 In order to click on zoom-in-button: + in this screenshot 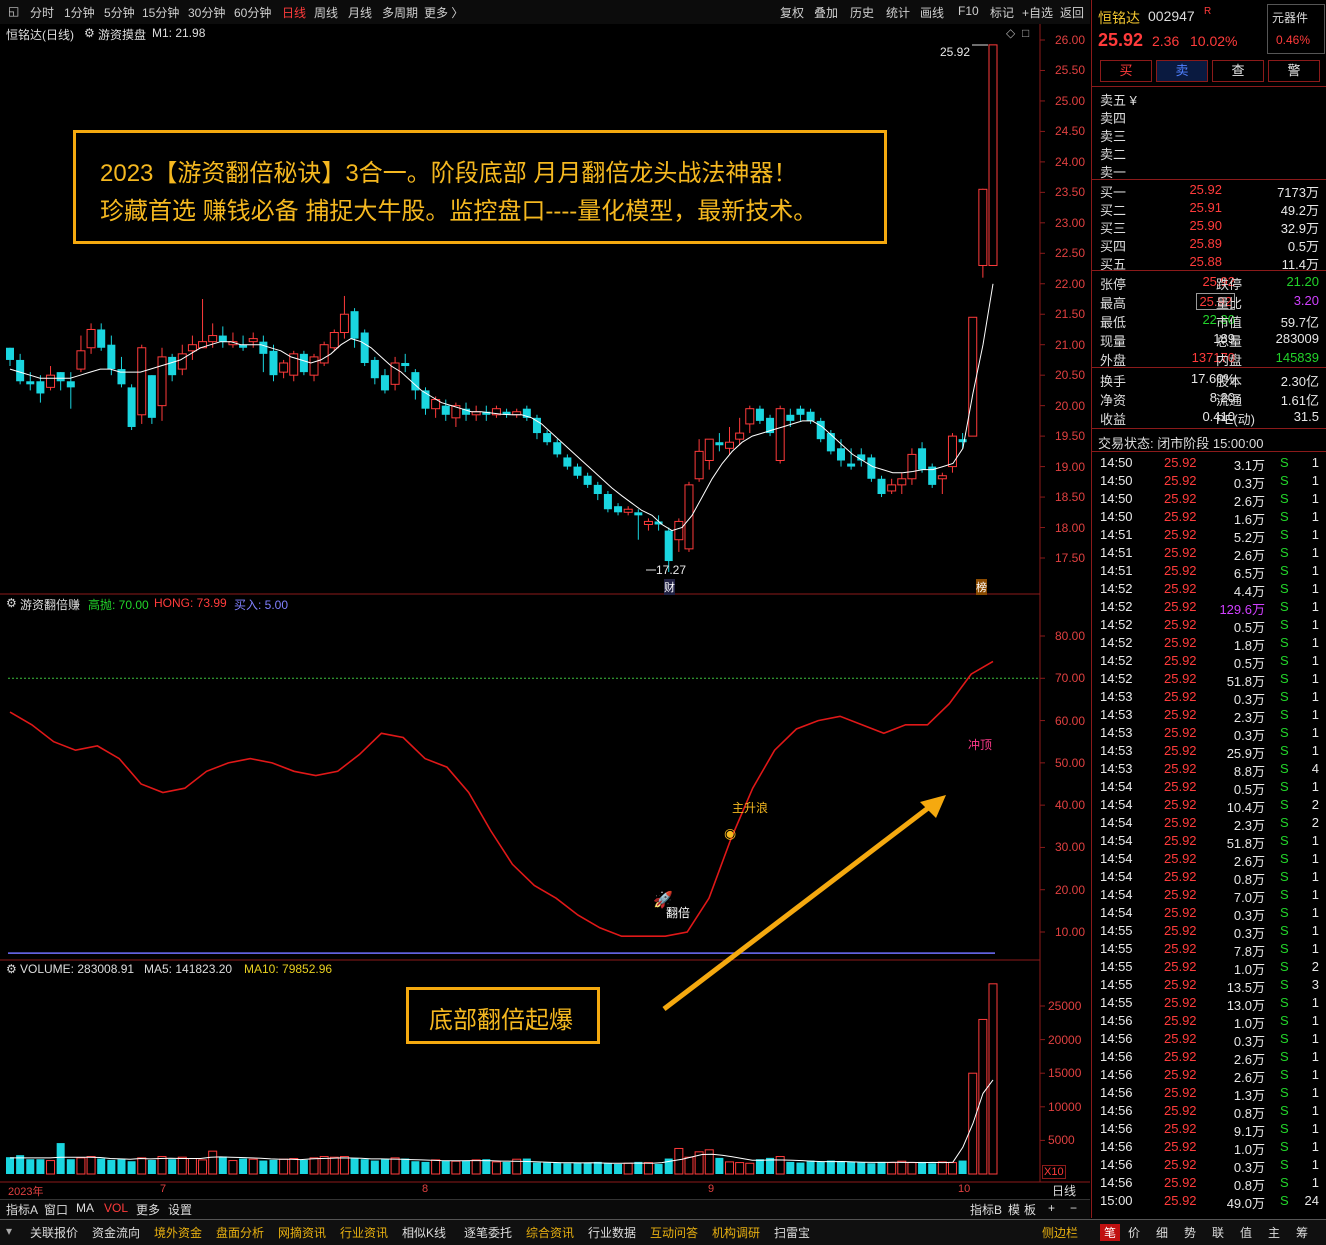, I will do `click(1051, 1208)`.